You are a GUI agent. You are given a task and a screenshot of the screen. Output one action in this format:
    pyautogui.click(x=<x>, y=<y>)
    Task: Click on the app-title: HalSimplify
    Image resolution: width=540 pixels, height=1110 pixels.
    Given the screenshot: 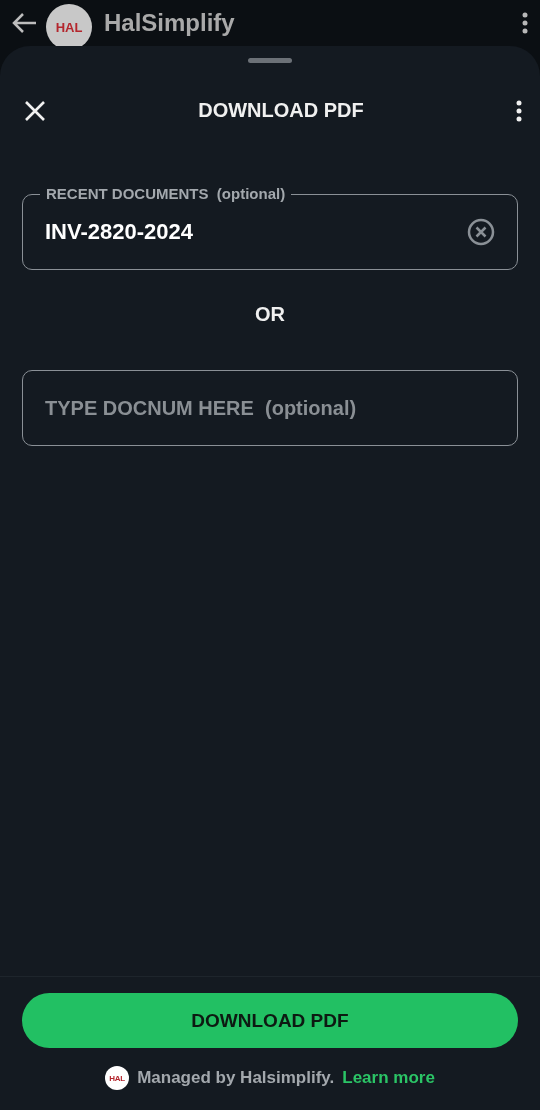 What is the action you would take?
    pyautogui.click(x=170, y=23)
    